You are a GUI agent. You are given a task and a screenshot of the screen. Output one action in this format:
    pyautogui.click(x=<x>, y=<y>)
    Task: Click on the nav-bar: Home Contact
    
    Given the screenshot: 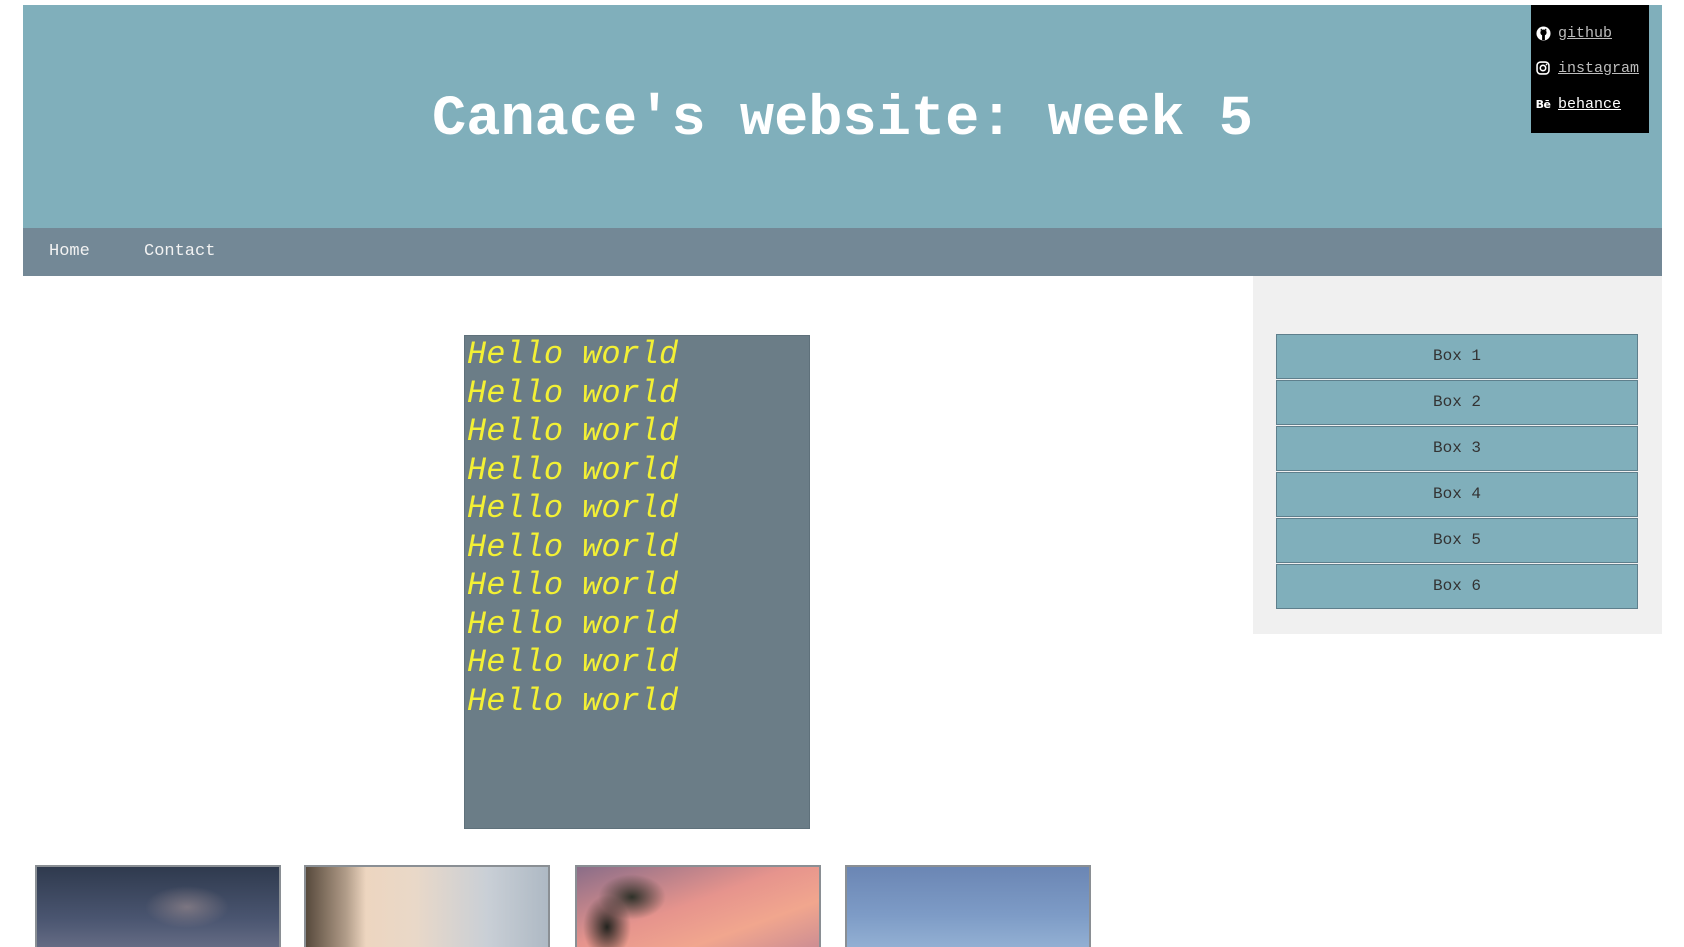 What is the action you would take?
    pyautogui.click(x=842, y=252)
    